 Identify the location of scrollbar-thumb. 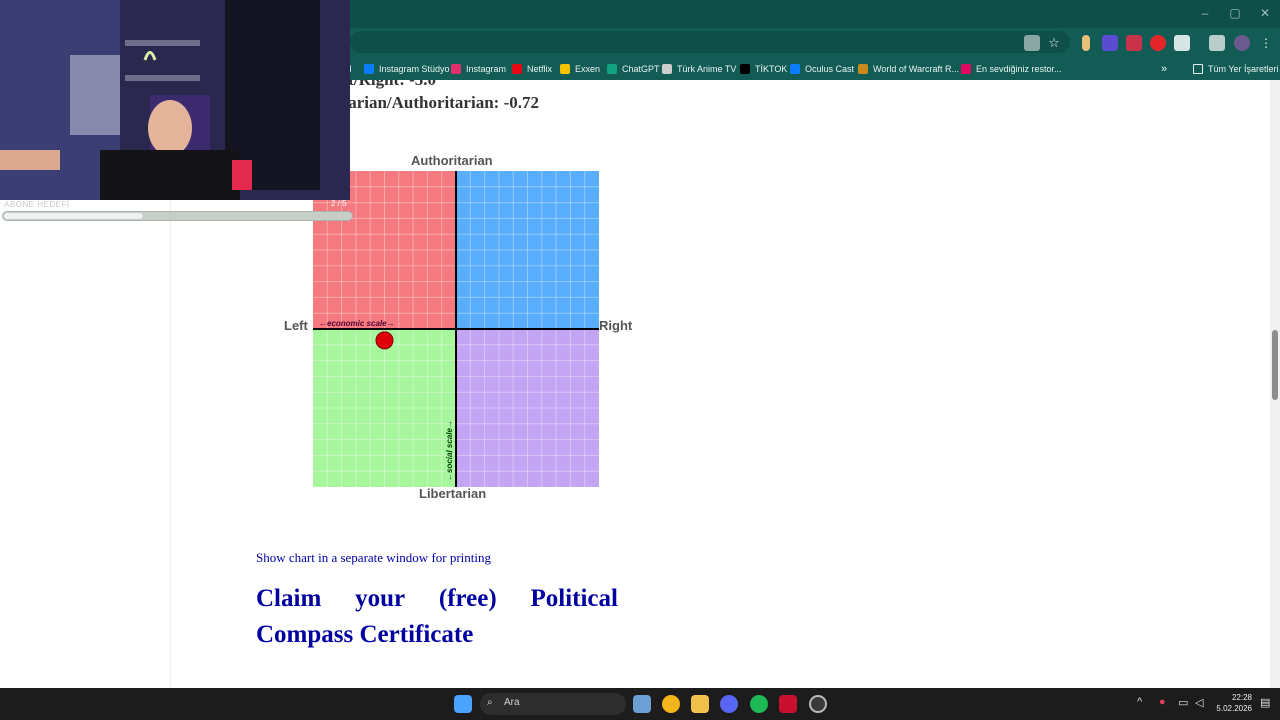
(1275, 365).